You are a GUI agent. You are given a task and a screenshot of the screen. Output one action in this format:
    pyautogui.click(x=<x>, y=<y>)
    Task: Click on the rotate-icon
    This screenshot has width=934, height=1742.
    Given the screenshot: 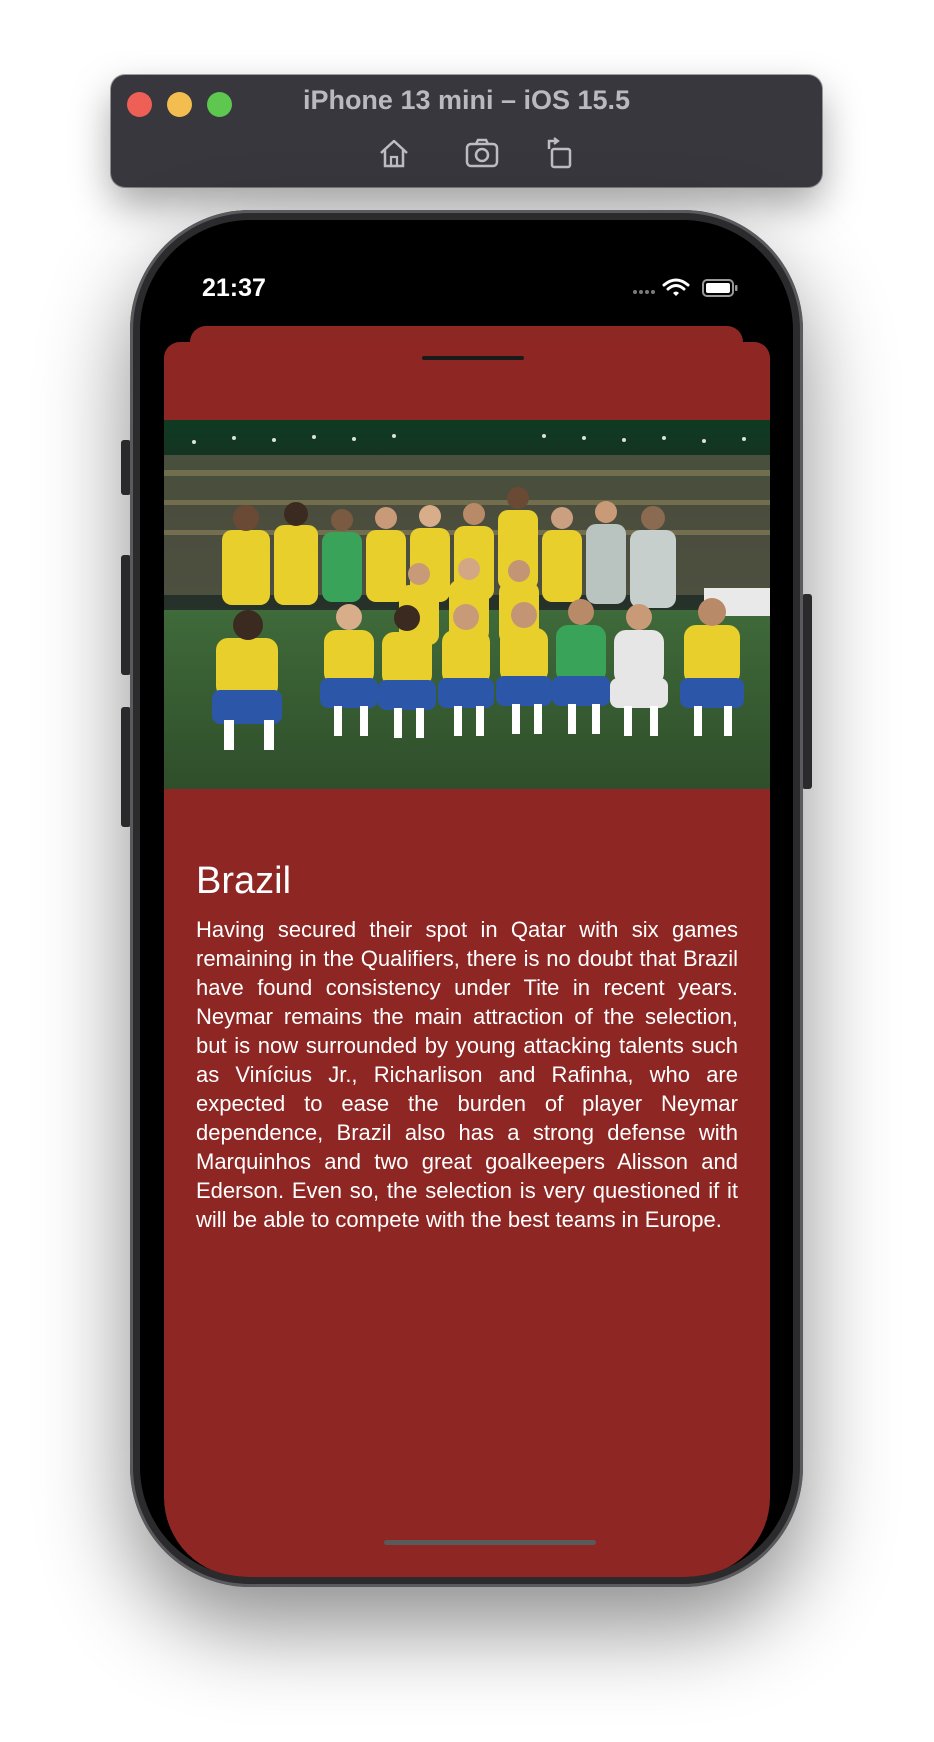 What is the action you would take?
    pyautogui.click(x=559, y=153)
    